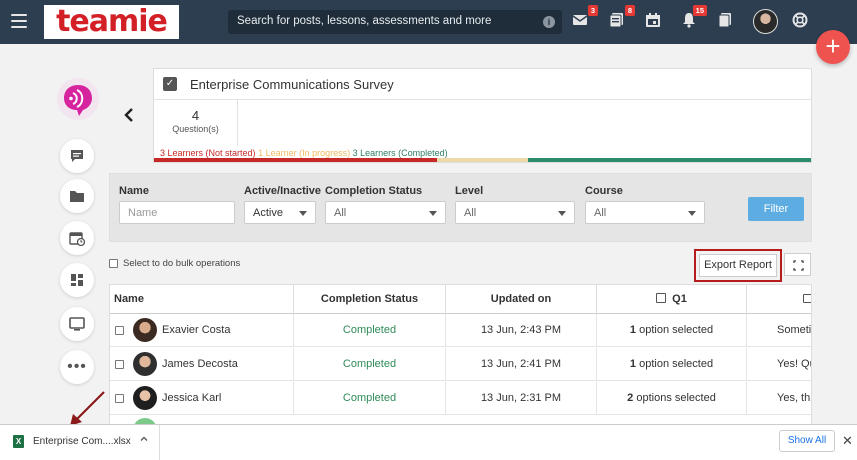 This screenshot has height=460, width=857. What do you see at coordinates (469, 191) in the screenshot?
I see `level-filter-label: Level` at bounding box center [469, 191].